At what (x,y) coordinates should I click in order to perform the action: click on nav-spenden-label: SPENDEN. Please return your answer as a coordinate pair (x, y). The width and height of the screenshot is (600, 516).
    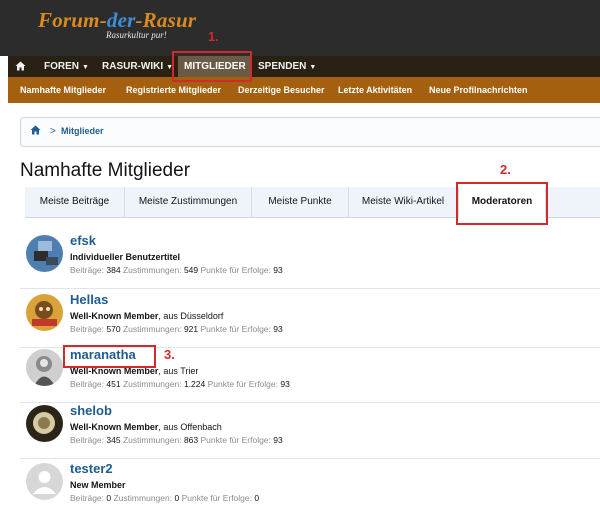
    Looking at the image, I should click on (282, 66).